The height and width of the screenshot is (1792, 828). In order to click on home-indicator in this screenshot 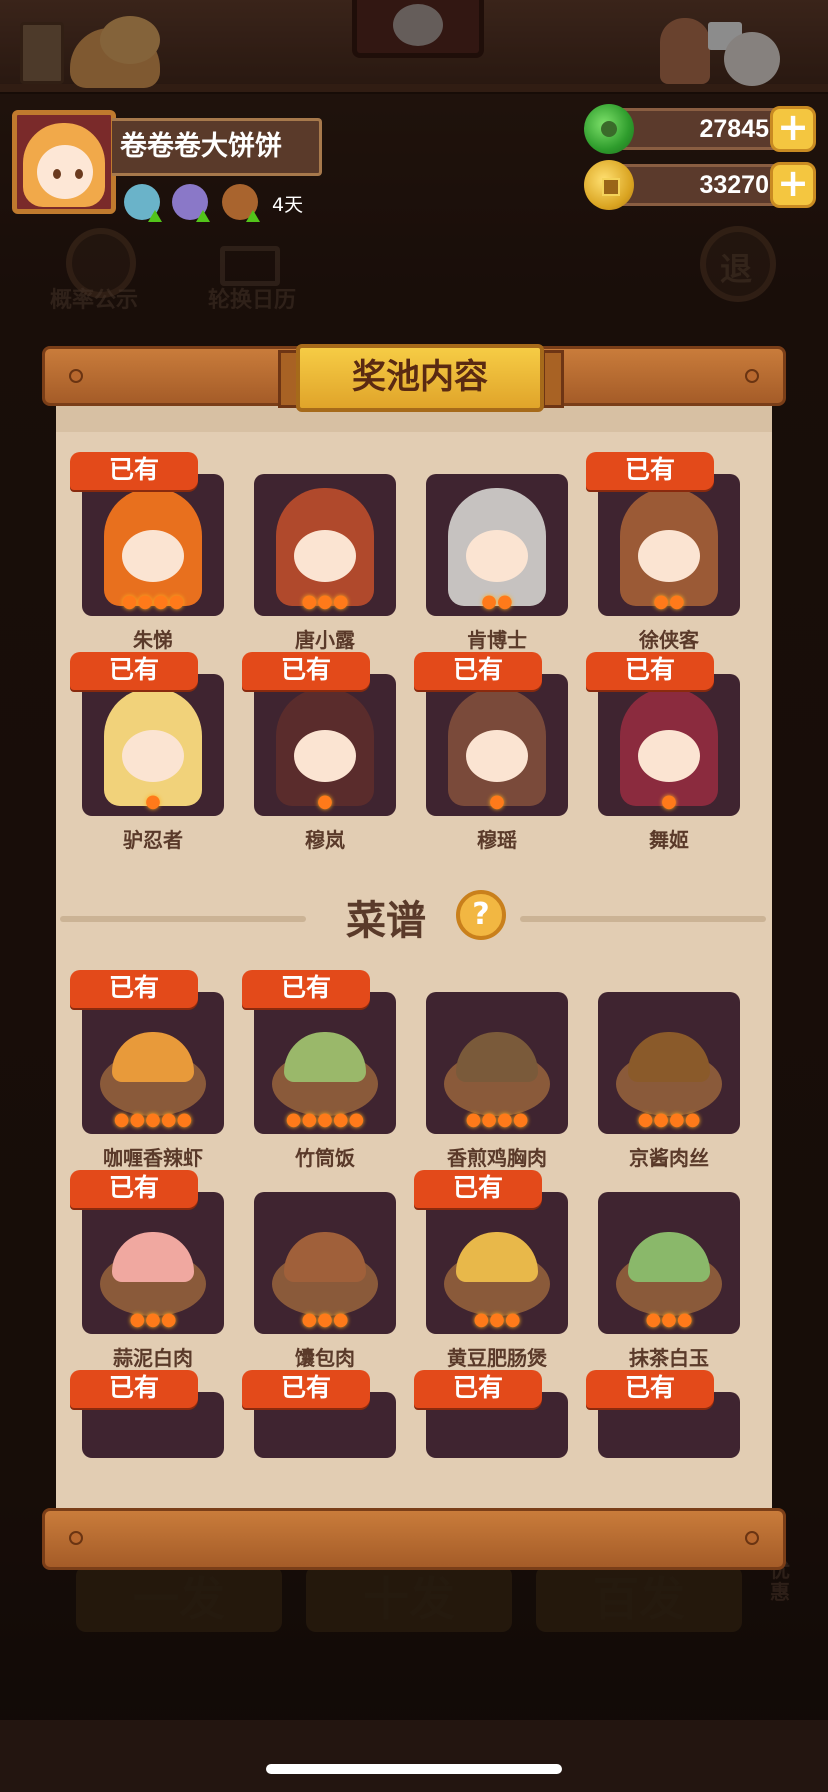, I will do `click(414, 1769)`.